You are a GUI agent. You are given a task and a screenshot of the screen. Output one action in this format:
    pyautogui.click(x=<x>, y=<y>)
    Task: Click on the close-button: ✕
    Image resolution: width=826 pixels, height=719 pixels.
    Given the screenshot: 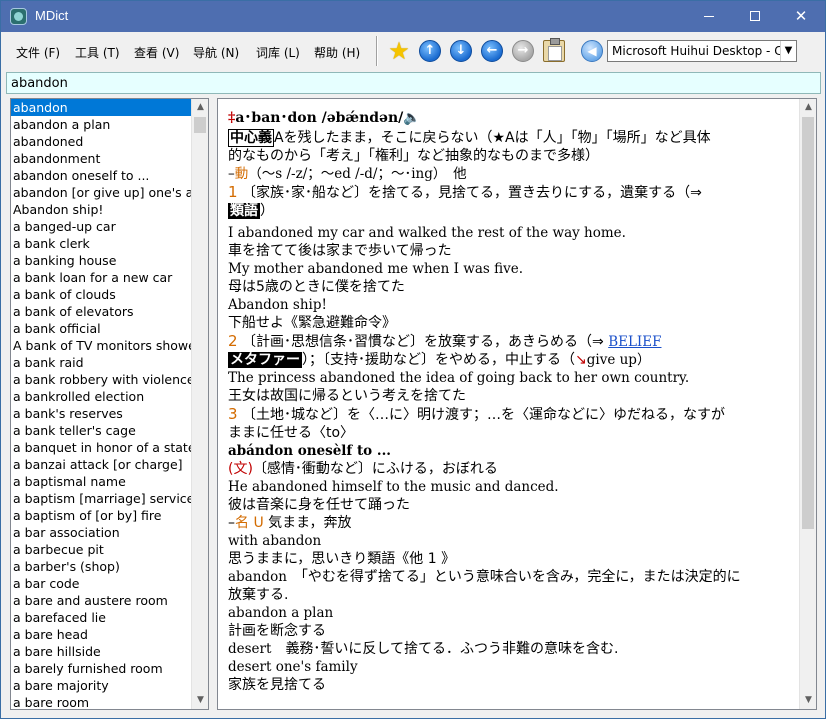 What is the action you would take?
    pyautogui.click(x=801, y=16)
    